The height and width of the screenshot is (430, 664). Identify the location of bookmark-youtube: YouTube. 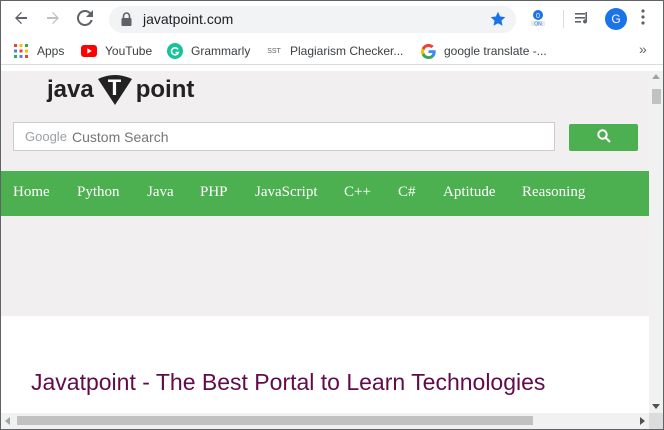
(116, 51).